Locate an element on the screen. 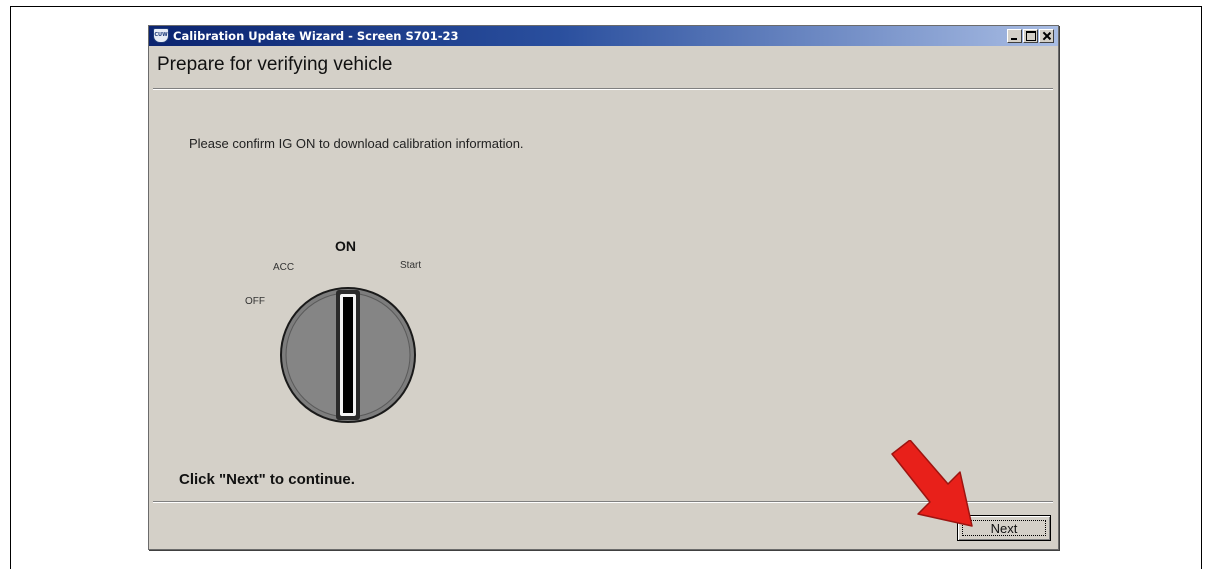  ignition-label-start: Start is located at coordinates (411, 265).